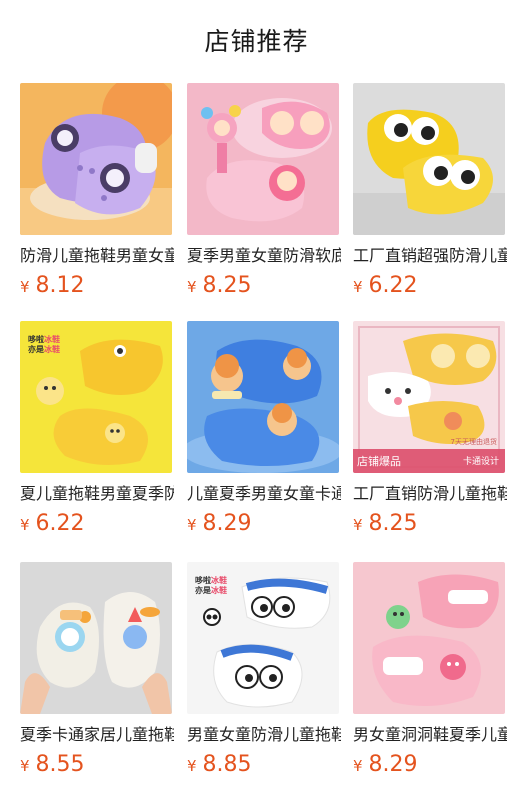  What do you see at coordinates (429, 397) in the screenshot?
I see `product-image: 7天无理由退货 店铺爆品 卡通设计` at bounding box center [429, 397].